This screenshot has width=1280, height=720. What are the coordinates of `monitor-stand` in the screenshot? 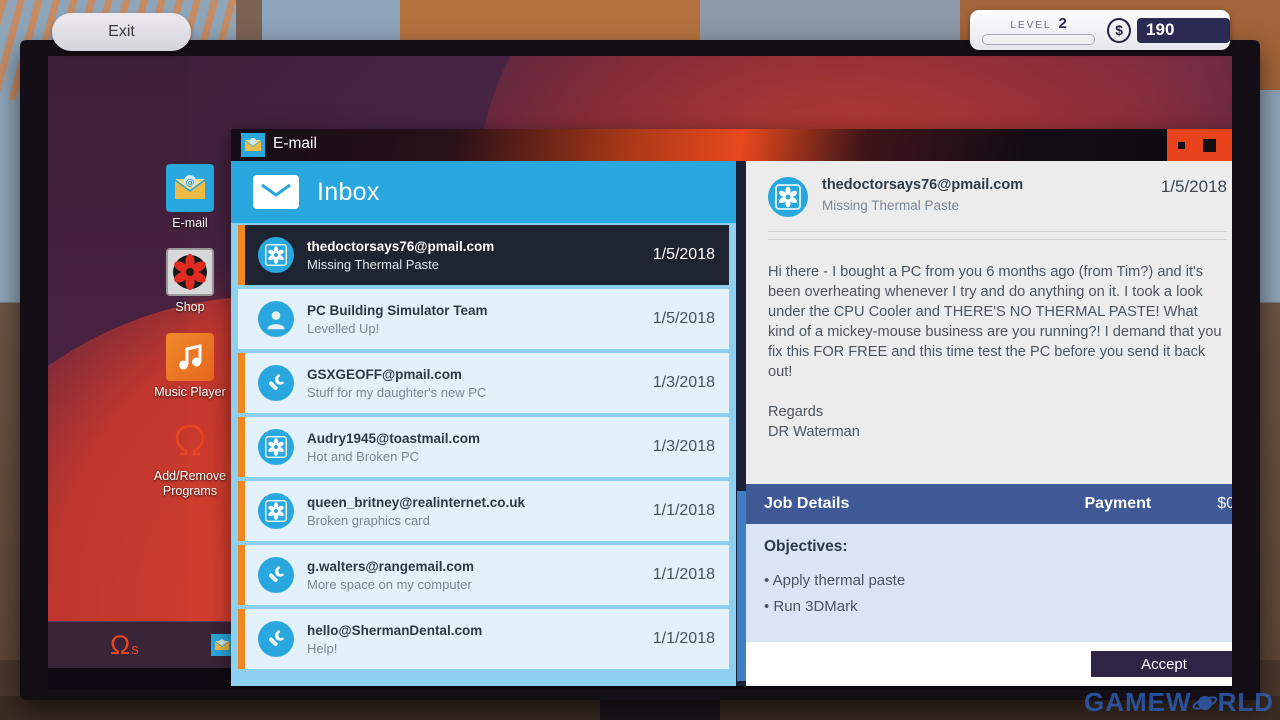 It's located at (660, 710).